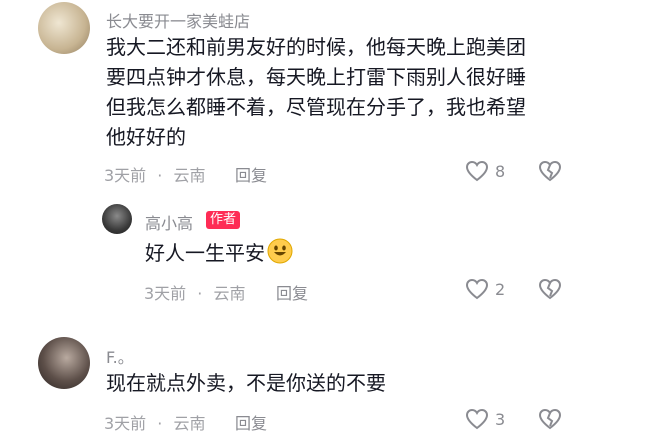 This screenshot has width=660, height=434. I want to click on comment-text: 现在就点外卖，不是你送的不要, so click(246, 383).